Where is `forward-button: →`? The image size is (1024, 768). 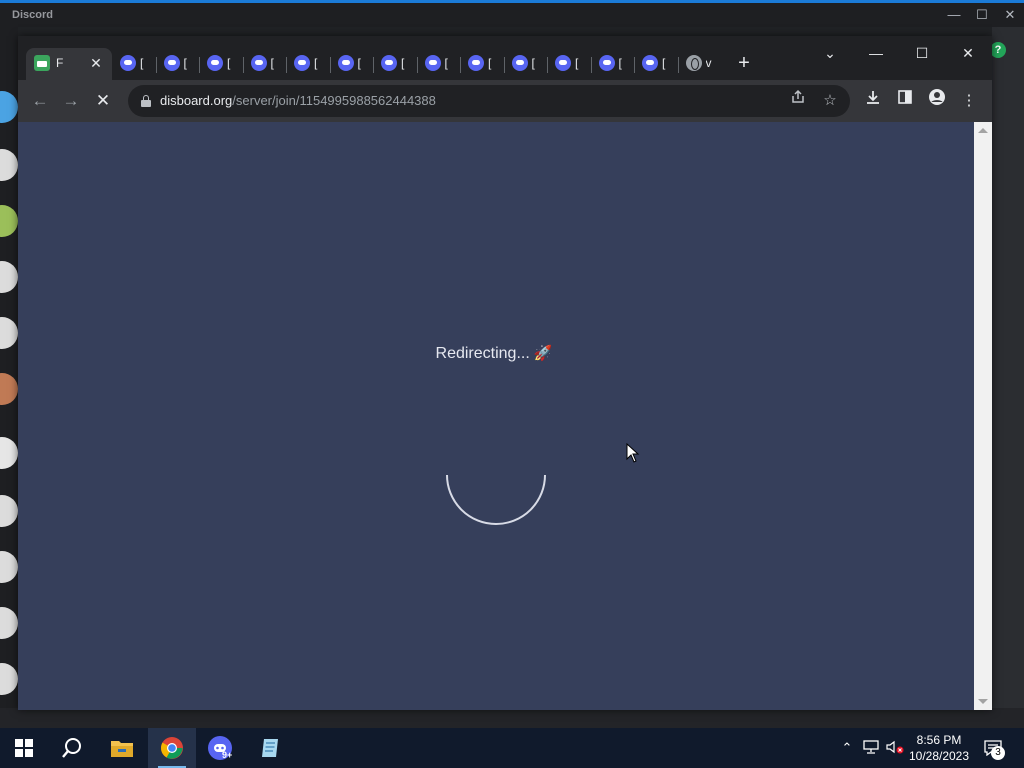 forward-button: → is located at coordinates (71, 101).